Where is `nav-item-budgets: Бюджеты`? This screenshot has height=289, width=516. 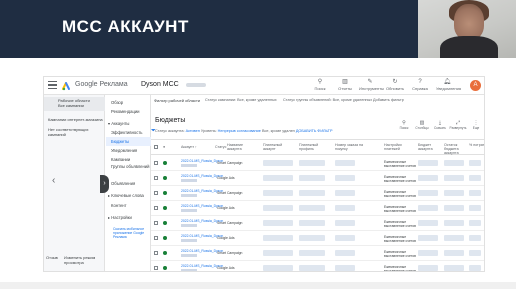
nav-item-budgets: Бюджеты is located at coordinates (128, 141).